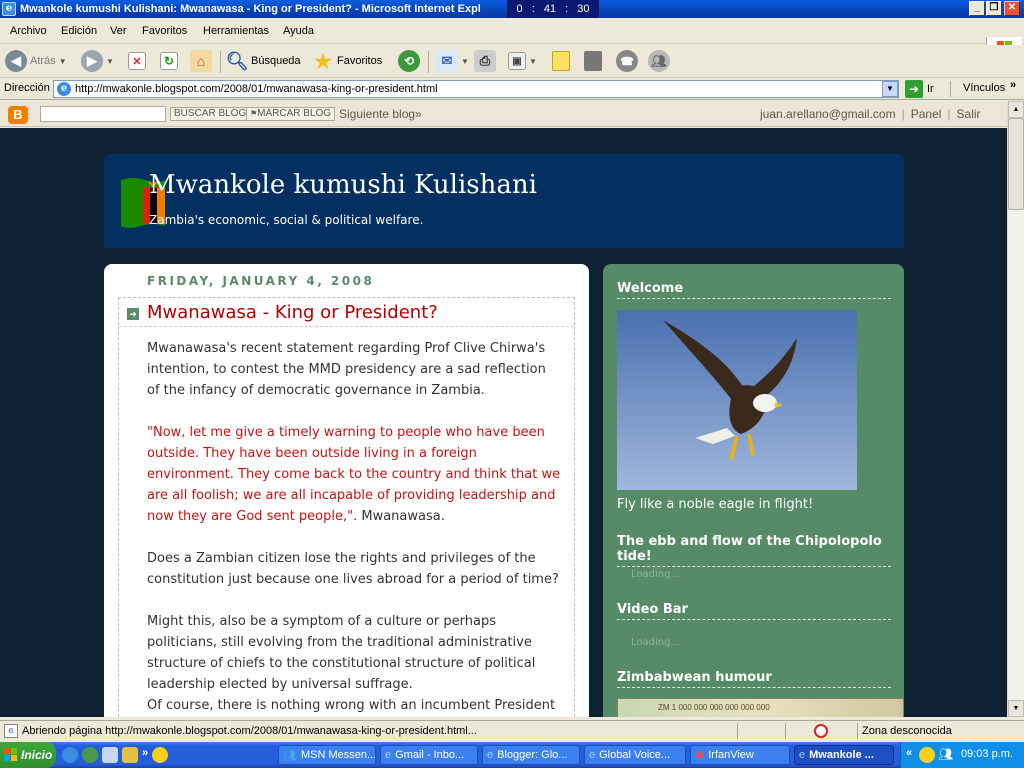  I want to click on search-blog-button: BUSCAR BLOG, so click(210, 114).